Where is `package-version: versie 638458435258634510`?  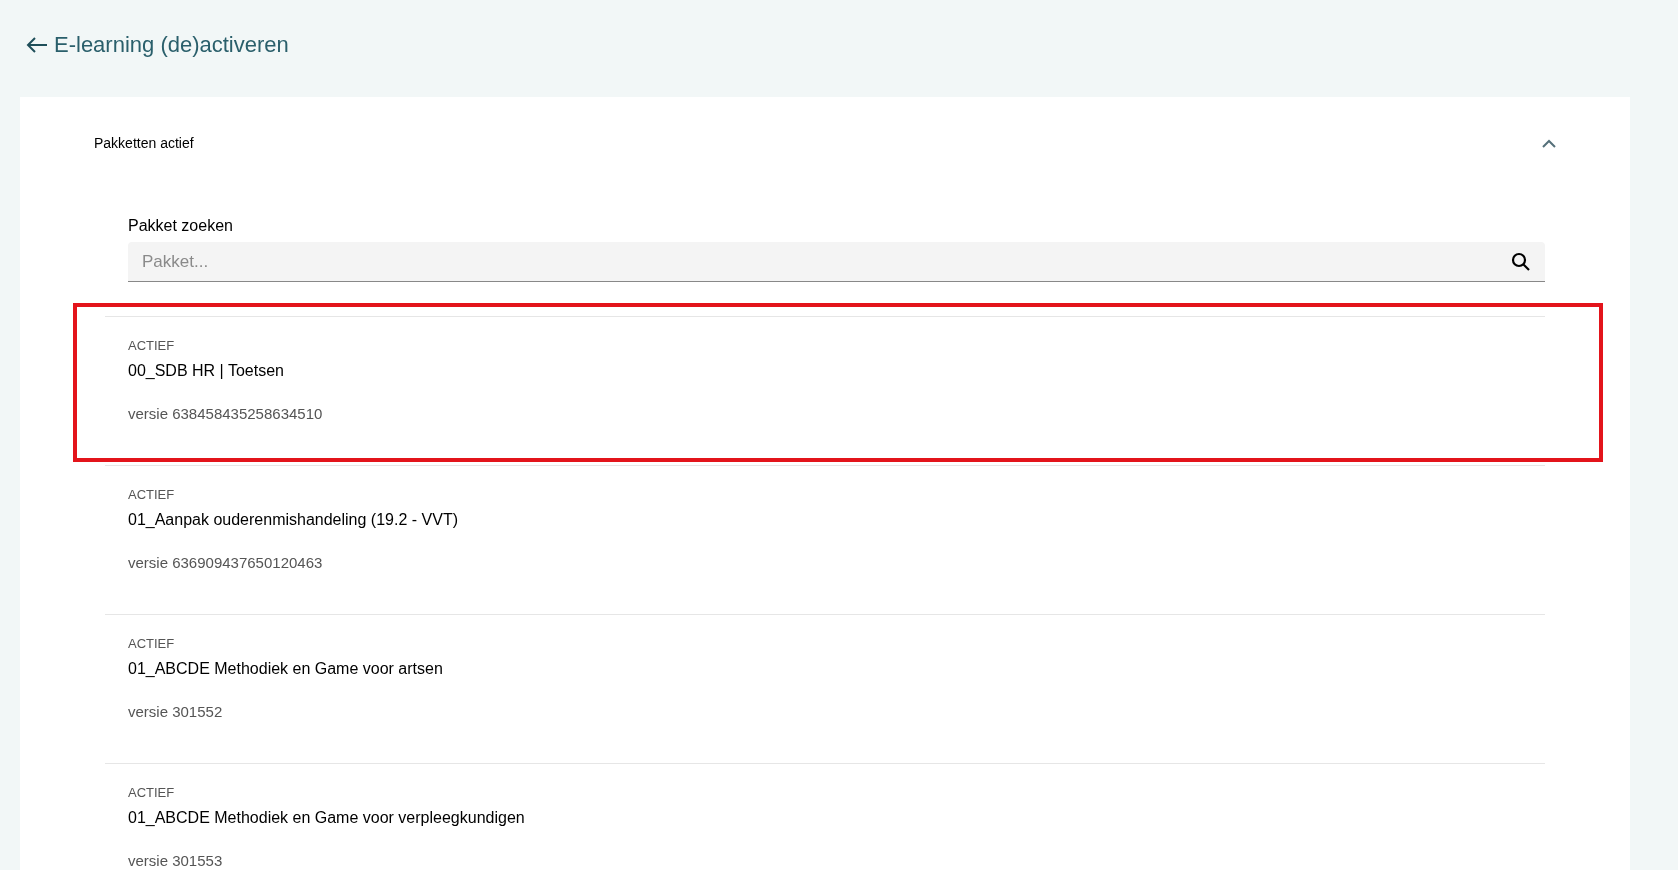
package-version: versie 638458435258634510 is located at coordinates (226, 414).